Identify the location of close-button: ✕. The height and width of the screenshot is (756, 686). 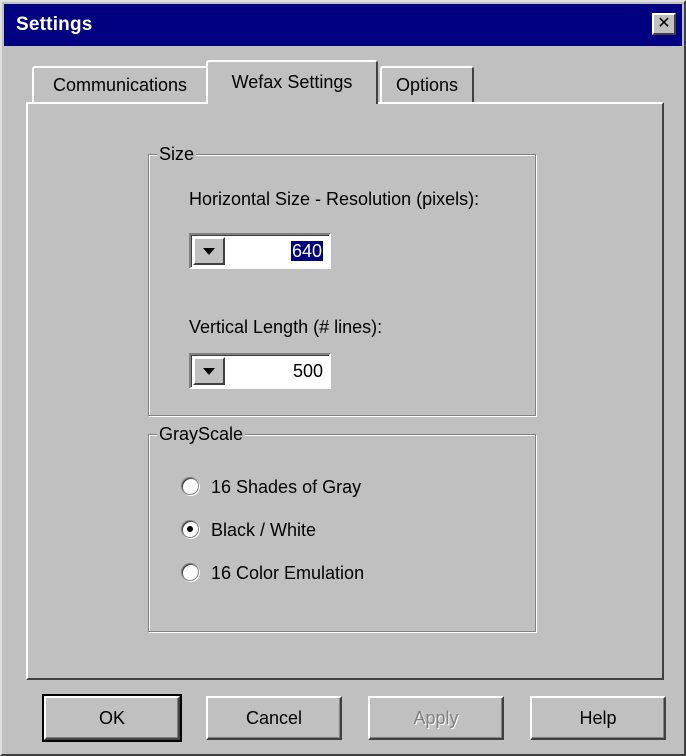
(664, 24).